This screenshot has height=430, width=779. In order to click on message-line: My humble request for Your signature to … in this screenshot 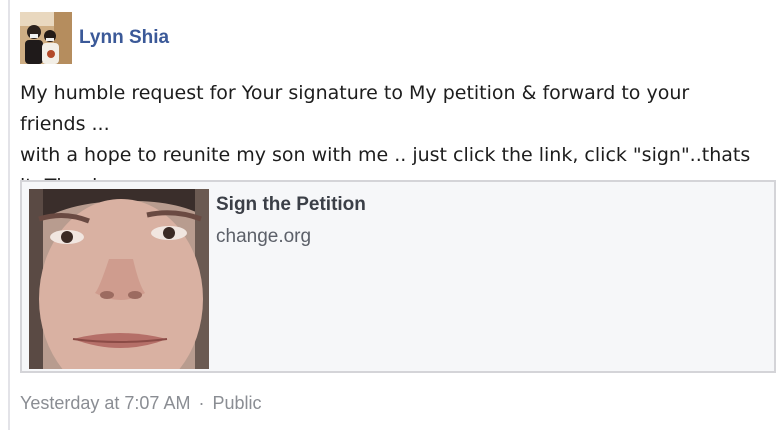, I will do `click(355, 108)`.